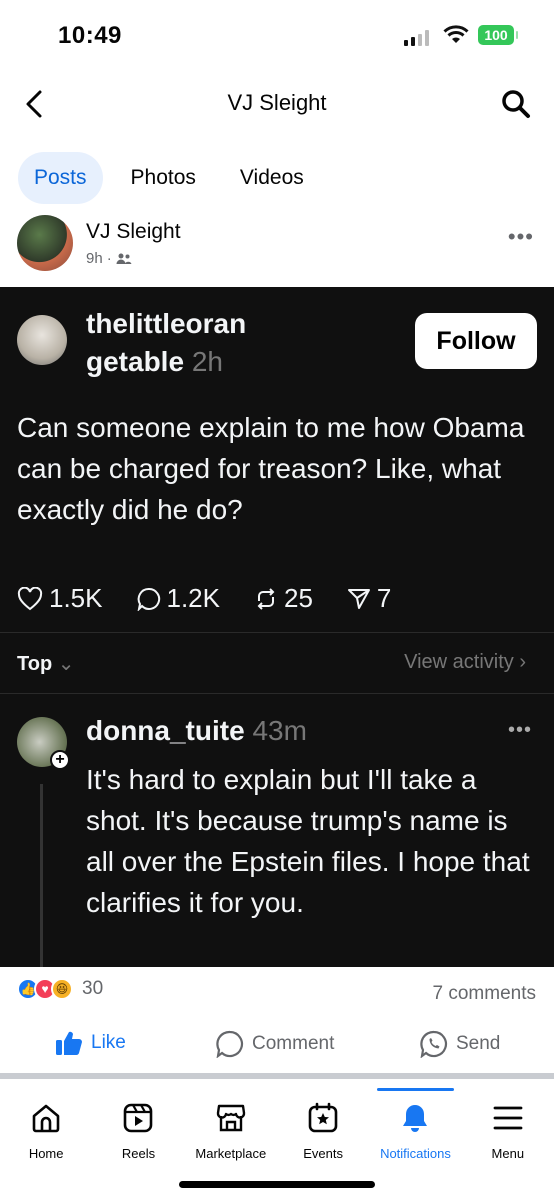 The width and height of the screenshot is (554, 1200). What do you see at coordinates (277, 102) in the screenshot?
I see `page-title: VJ Sleight` at bounding box center [277, 102].